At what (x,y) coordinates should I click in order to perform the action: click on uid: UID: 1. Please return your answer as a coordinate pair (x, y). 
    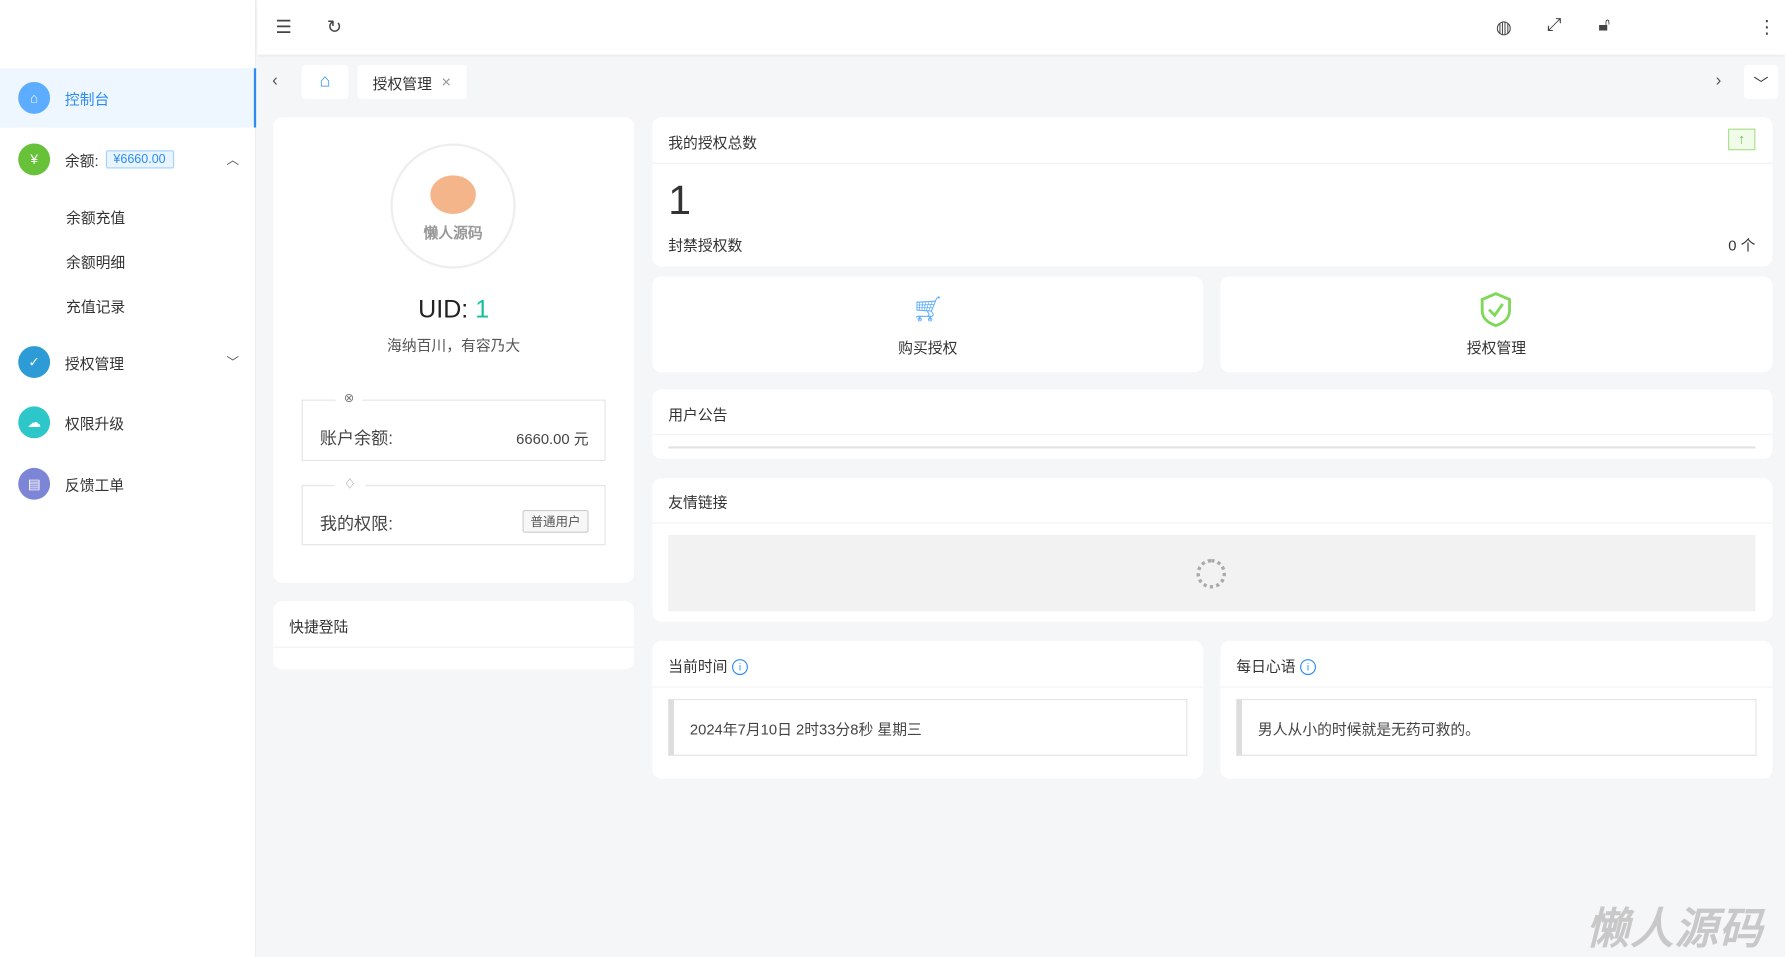
    Looking at the image, I should click on (453, 310).